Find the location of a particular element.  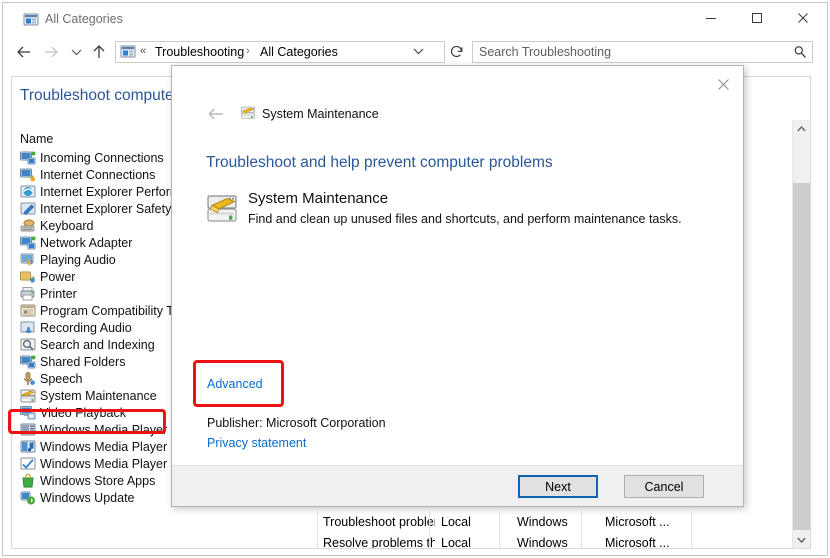

close-window-icon is located at coordinates (803, 18).